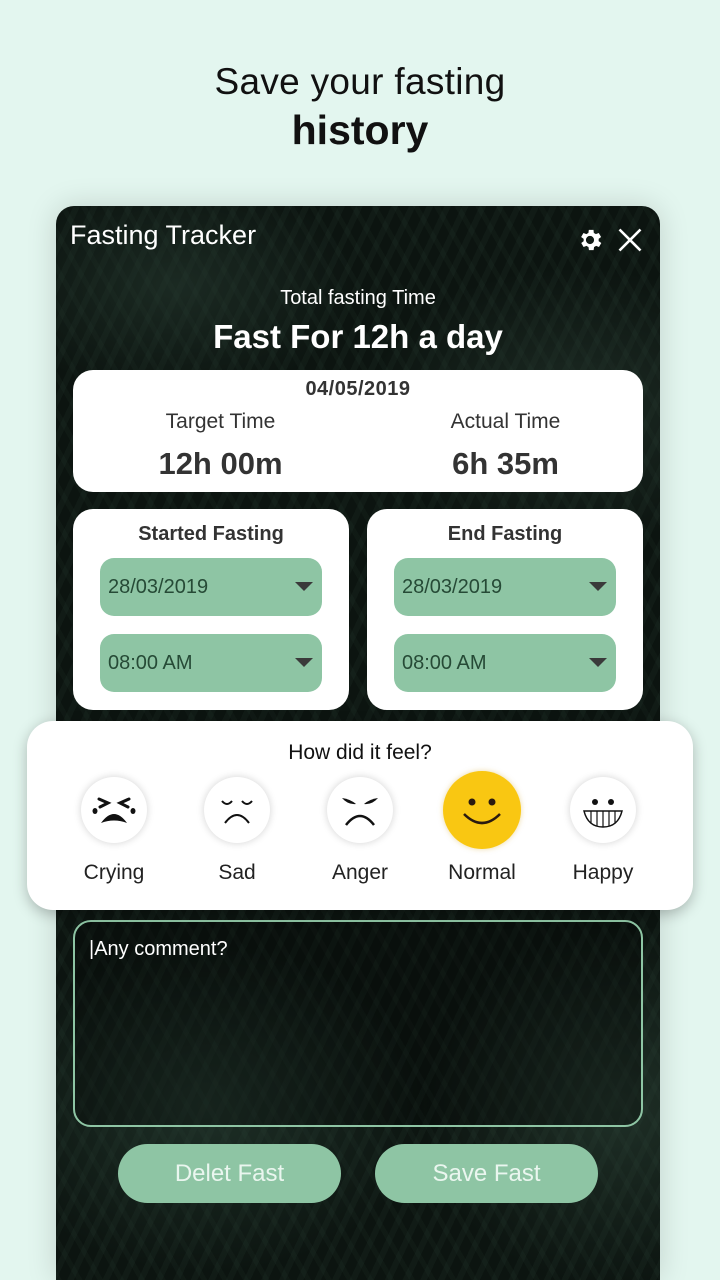 The width and height of the screenshot is (720, 1280). What do you see at coordinates (358, 1023) in the screenshot?
I see `comment-input: |Any comment?` at bounding box center [358, 1023].